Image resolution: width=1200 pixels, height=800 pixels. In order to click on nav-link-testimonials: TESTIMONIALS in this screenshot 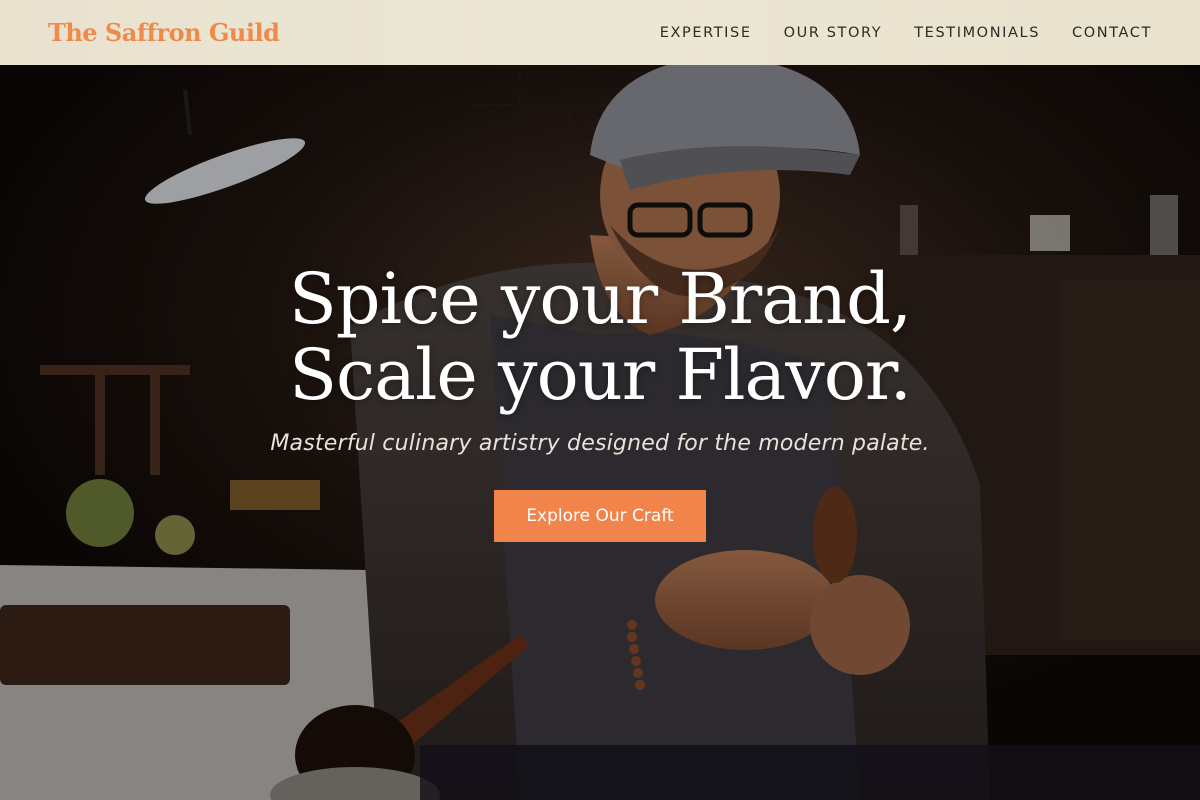, I will do `click(977, 33)`.